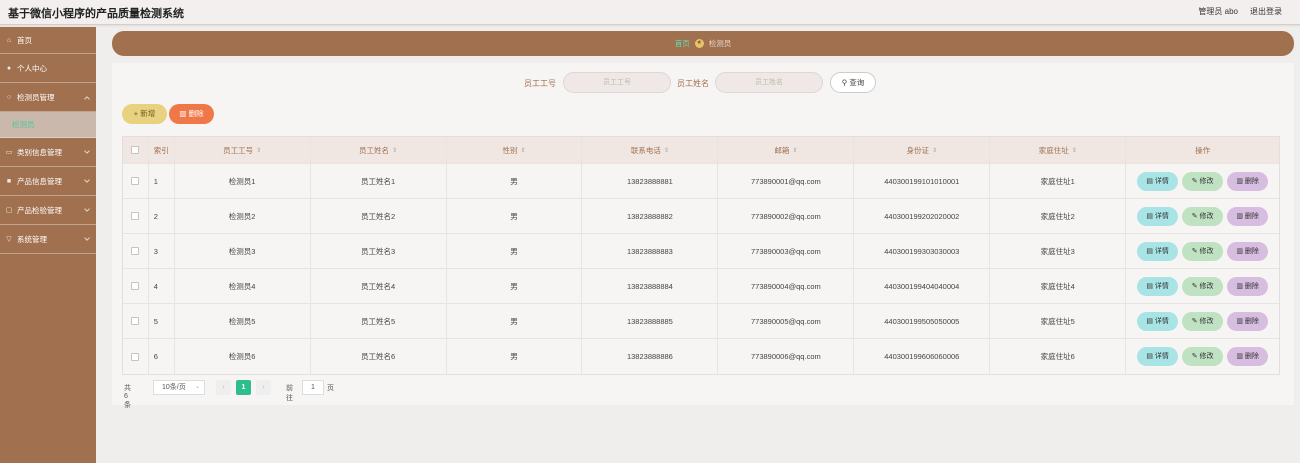 The width and height of the screenshot is (1300, 463). Describe the element at coordinates (135, 150) in the screenshot. I see `select-all-checkbox` at that location.